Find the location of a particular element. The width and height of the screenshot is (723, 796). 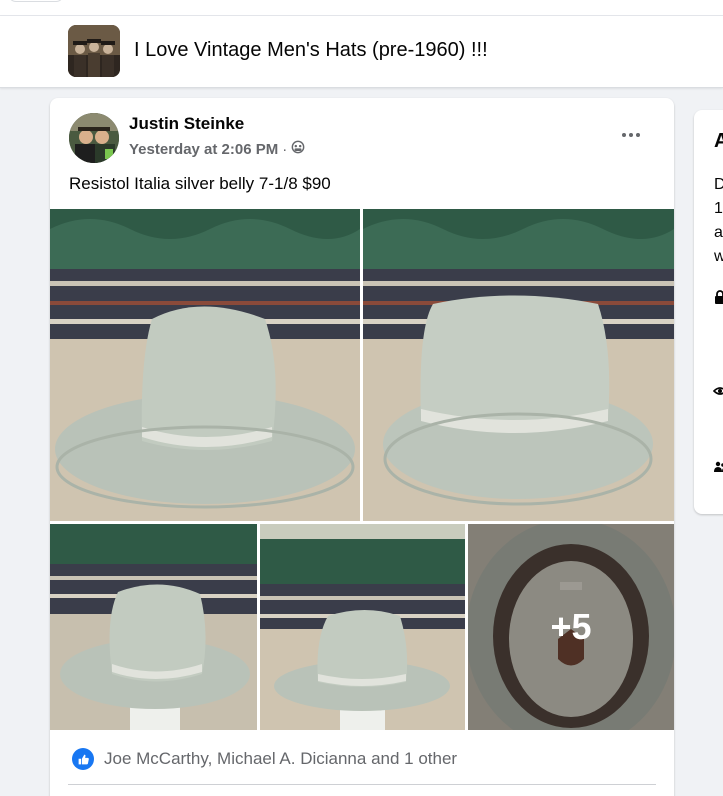

post-meta: Yesterday at 2:06 PM · is located at coordinates (217, 149).